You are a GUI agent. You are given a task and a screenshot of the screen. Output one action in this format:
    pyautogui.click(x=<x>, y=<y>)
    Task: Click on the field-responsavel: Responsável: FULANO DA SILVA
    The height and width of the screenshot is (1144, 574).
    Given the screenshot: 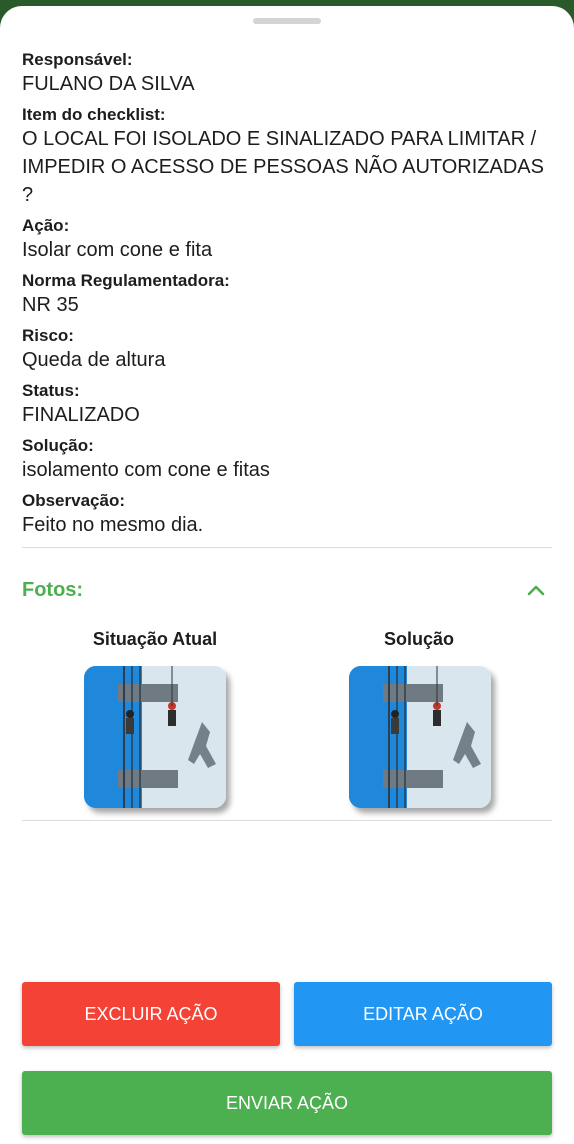 What is the action you would take?
    pyautogui.click(x=287, y=74)
    